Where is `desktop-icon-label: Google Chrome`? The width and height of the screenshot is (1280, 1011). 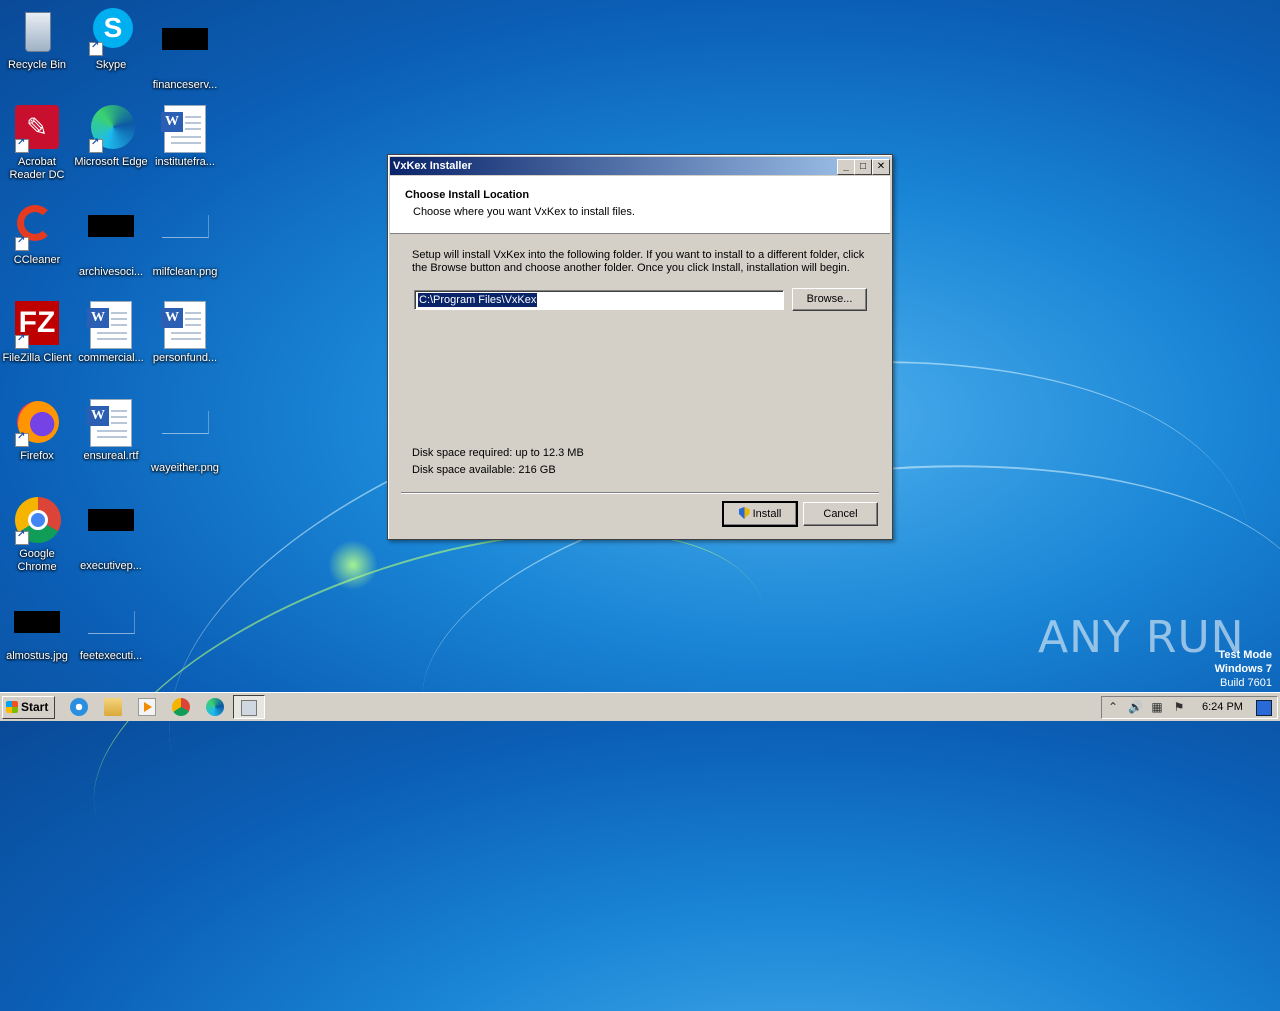
desktop-icon-label: Google Chrome is located at coordinates (37, 560).